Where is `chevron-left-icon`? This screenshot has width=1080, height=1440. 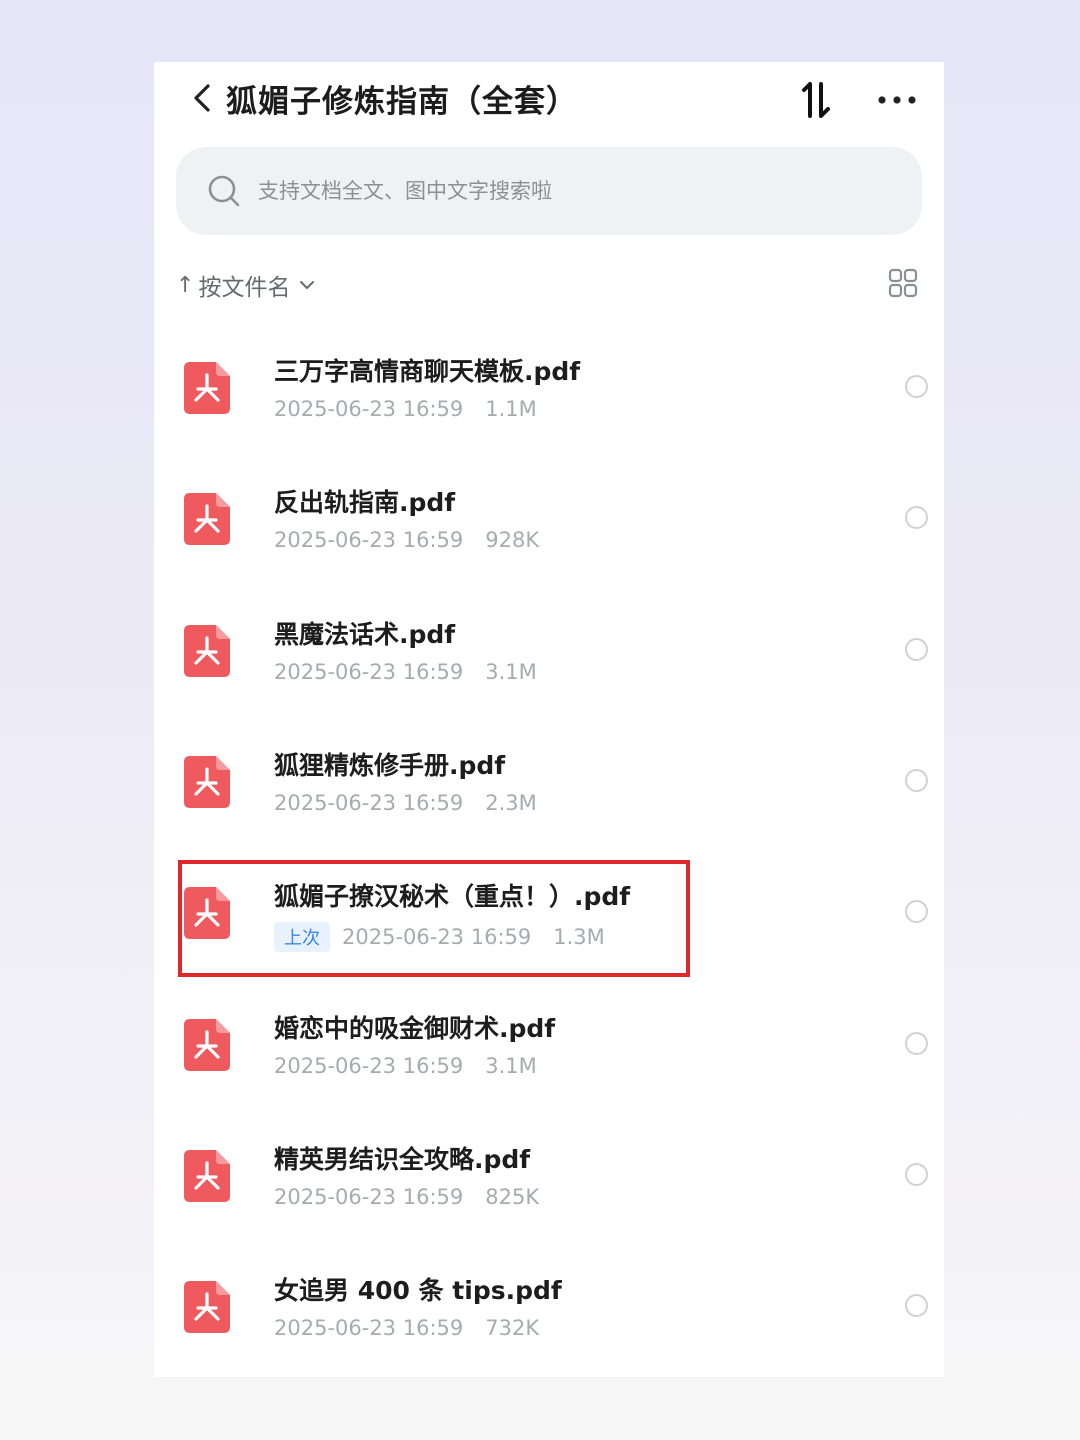 chevron-left-icon is located at coordinates (202, 98).